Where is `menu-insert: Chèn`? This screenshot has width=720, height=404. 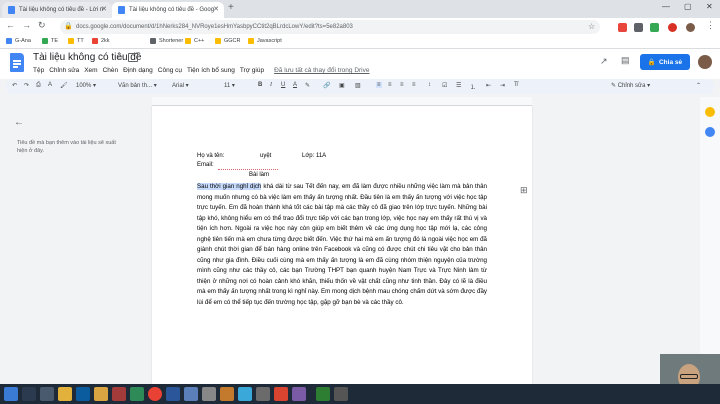 menu-insert: Chèn is located at coordinates (111, 70).